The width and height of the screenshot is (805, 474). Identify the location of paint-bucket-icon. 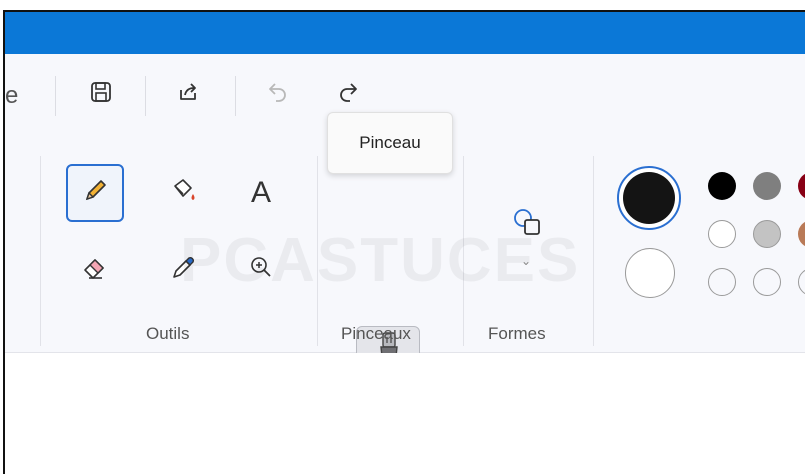
(184, 193).